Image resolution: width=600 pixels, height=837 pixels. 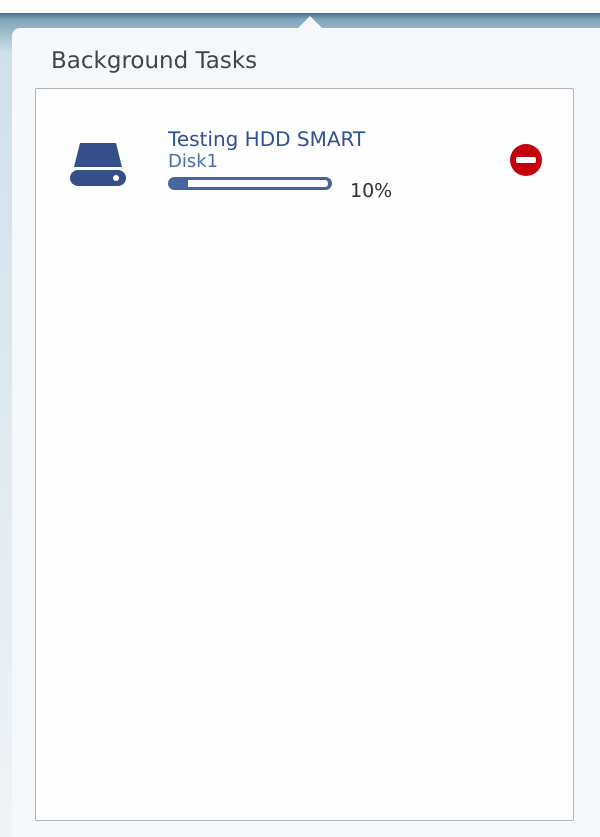 What do you see at coordinates (154, 61) in the screenshot?
I see `panel-title: Background Tasks` at bounding box center [154, 61].